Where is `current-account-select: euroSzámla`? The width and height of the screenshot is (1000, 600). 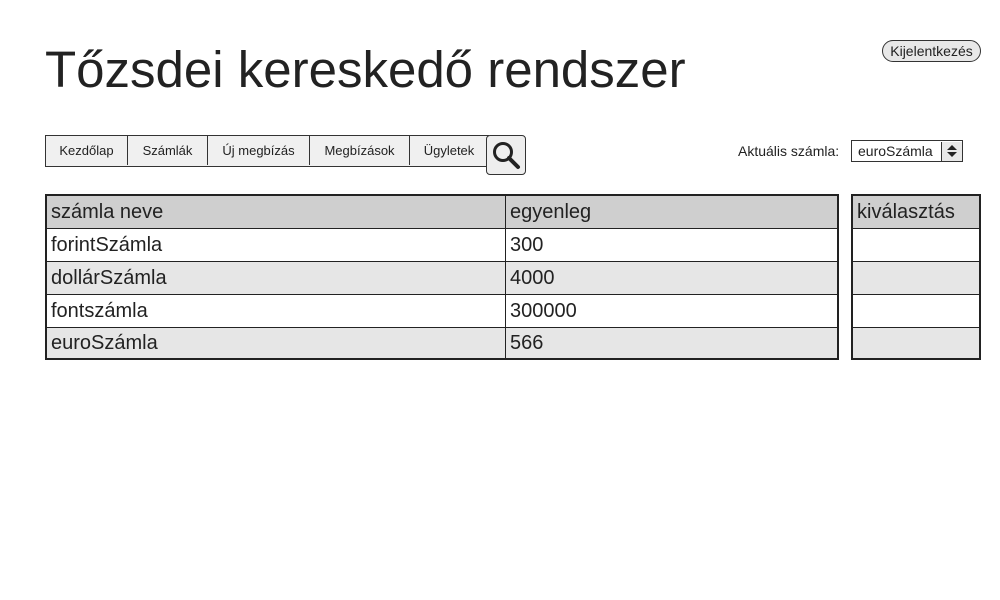 current-account-select: euroSzámla is located at coordinates (907, 151).